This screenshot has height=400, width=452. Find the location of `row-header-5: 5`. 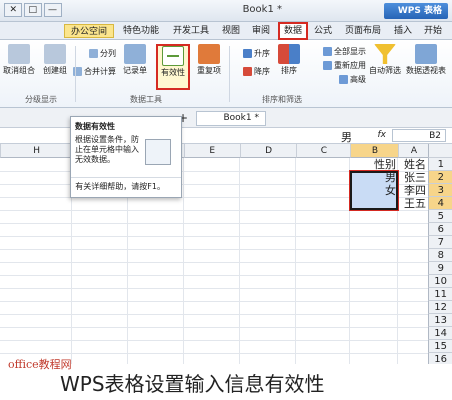

row-header-5: 5 is located at coordinates (440, 216).